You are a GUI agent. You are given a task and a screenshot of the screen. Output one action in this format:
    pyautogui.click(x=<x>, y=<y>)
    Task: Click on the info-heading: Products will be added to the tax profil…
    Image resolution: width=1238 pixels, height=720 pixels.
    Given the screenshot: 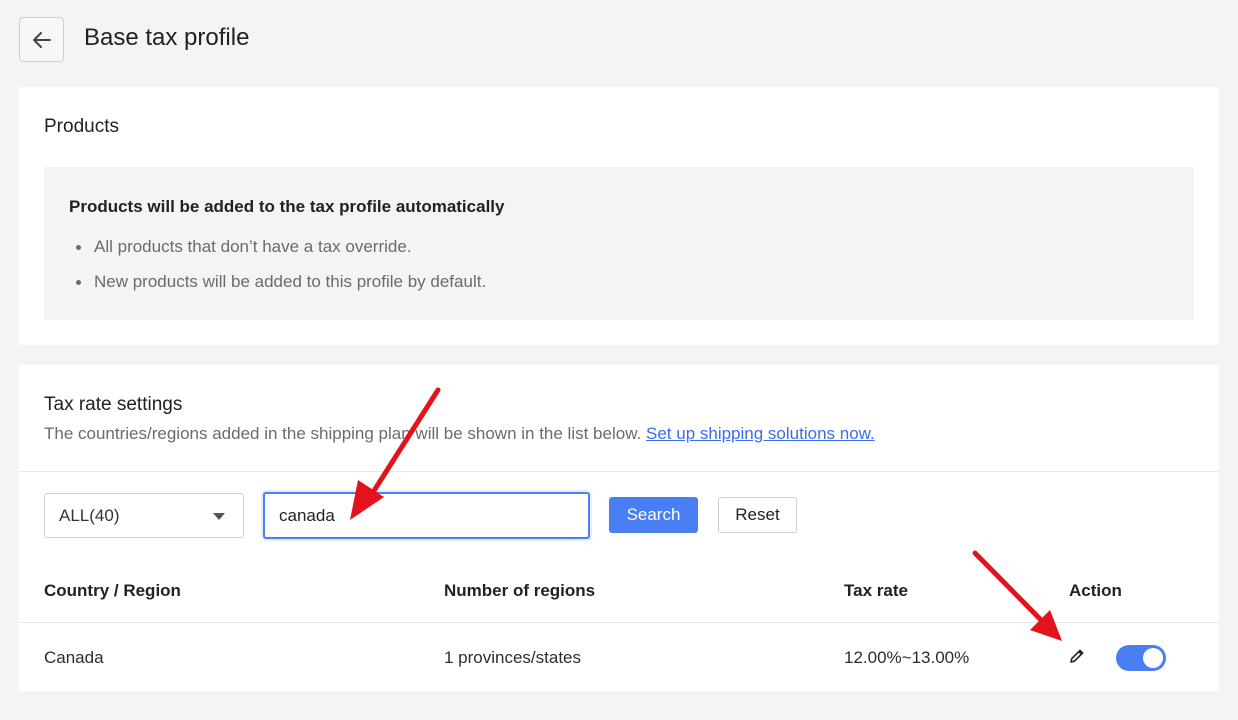 What is the action you would take?
    pyautogui.click(x=287, y=206)
    